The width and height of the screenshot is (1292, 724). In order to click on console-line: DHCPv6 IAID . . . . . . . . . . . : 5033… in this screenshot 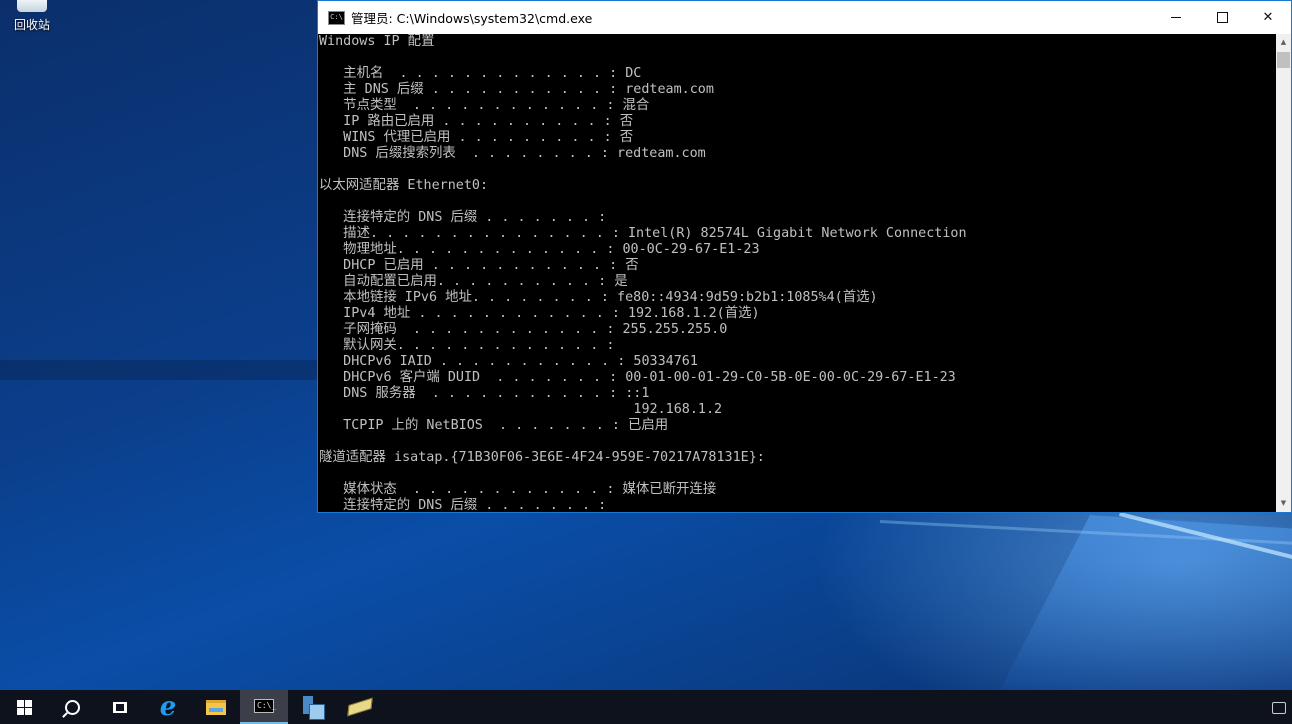, I will do `click(508, 361)`.